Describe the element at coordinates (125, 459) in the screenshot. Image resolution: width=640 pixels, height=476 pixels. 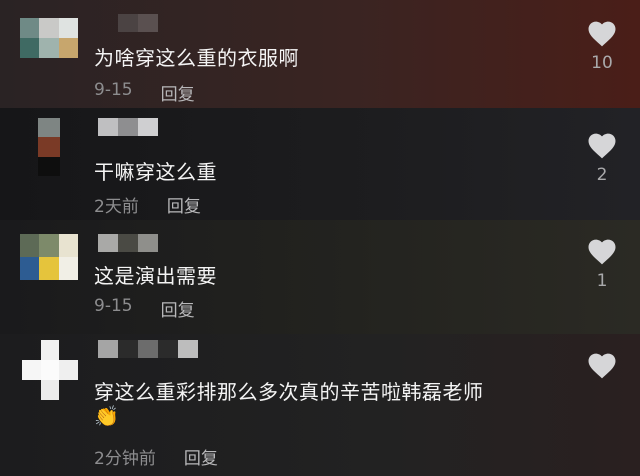
I see `comment-time: 2分钟前` at that location.